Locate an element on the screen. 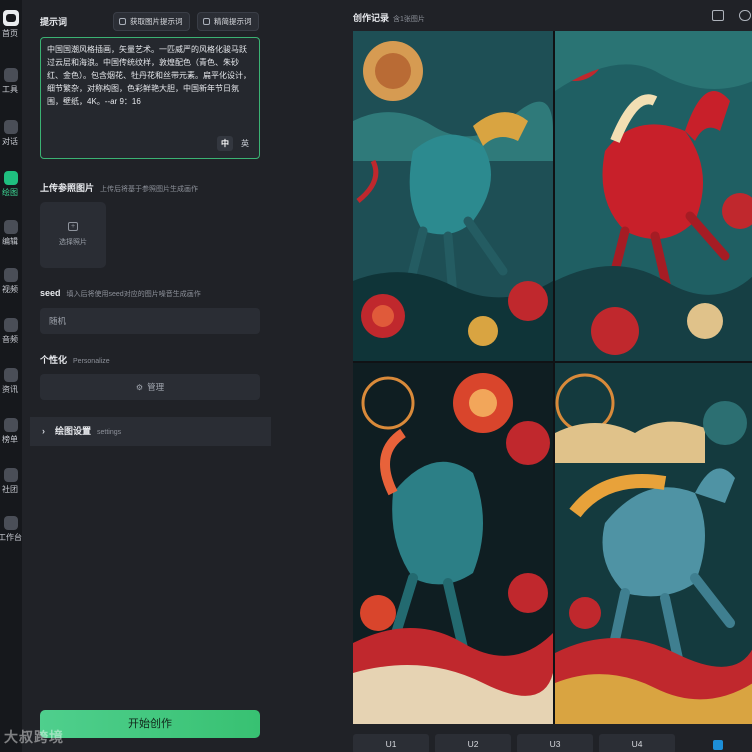  golden-cloud-horse-art is located at coordinates (653, 543).